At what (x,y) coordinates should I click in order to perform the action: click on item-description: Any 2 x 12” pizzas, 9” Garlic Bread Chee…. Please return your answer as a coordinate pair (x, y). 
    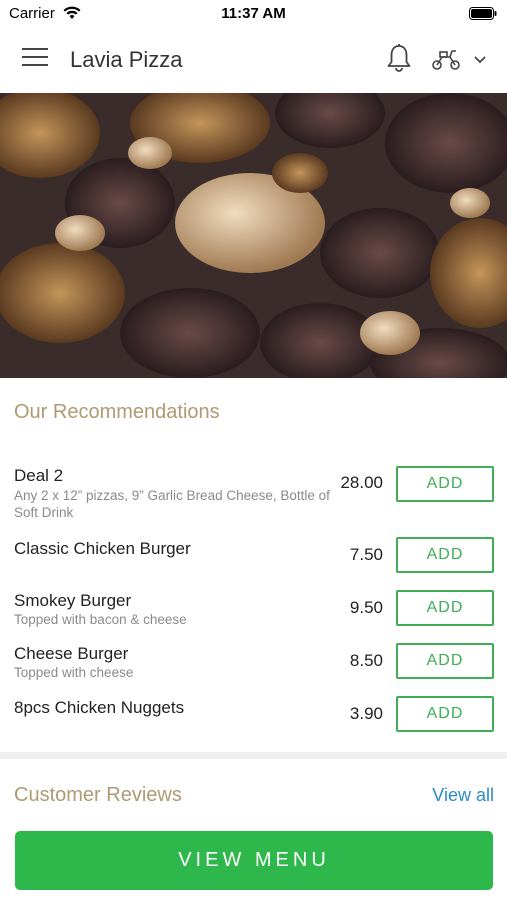
    Looking at the image, I should click on (172, 504).